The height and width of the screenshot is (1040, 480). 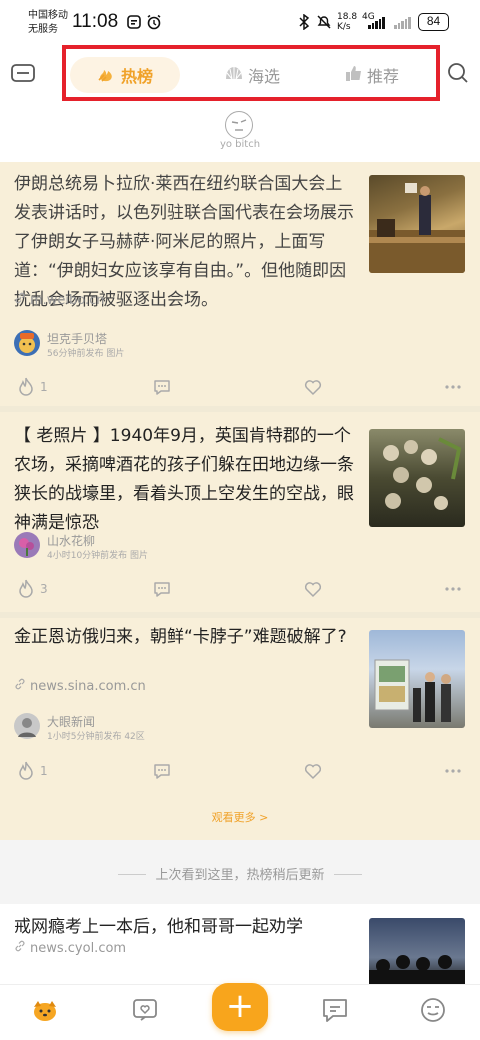 I want to click on carrier-name: 中国移动, so click(x=48, y=15).